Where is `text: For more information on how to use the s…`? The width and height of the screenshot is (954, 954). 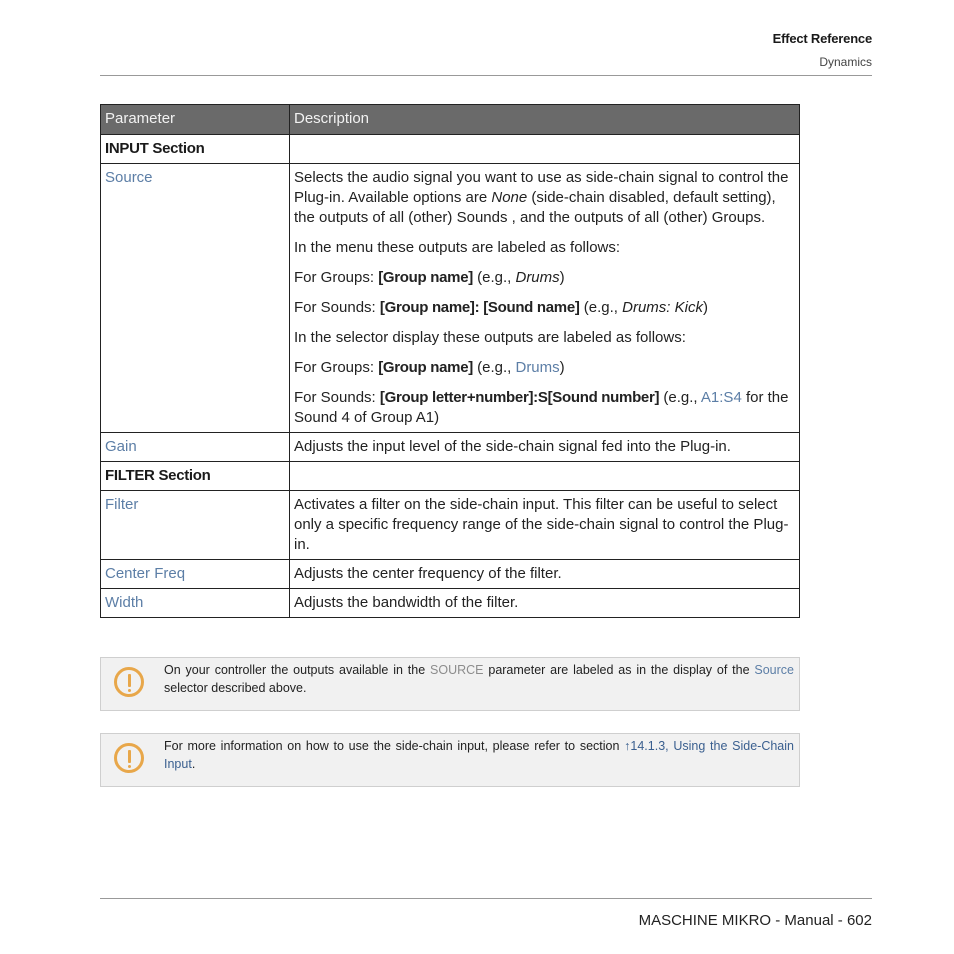
text: For more information on how to use the s… is located at coordinates (394, 746).